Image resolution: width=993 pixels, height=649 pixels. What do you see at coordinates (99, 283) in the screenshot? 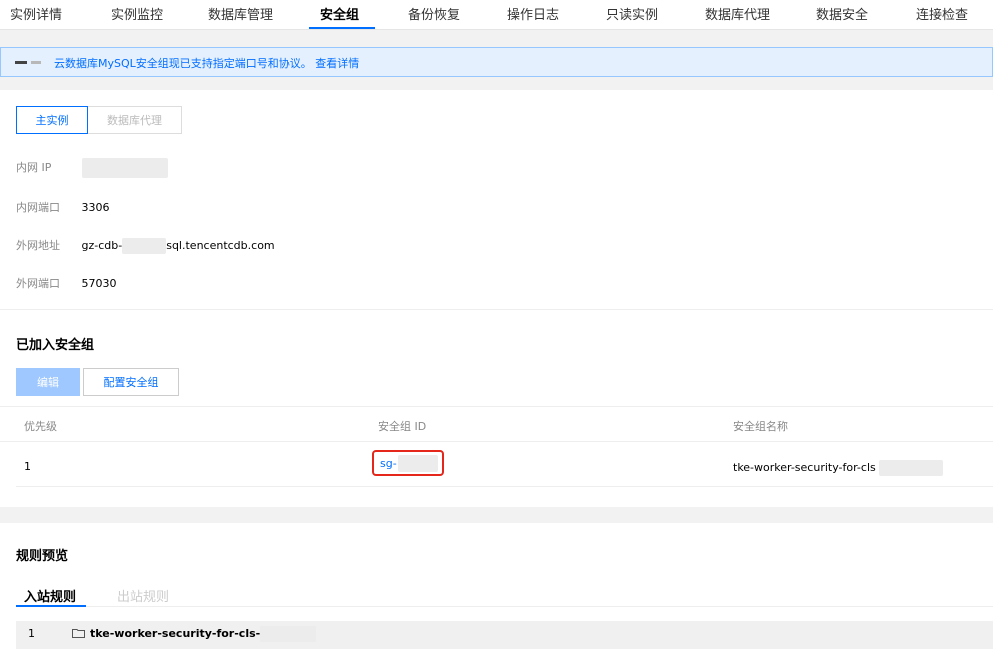
I see `public-port-value: 57030` at bounding box center [99, 283].